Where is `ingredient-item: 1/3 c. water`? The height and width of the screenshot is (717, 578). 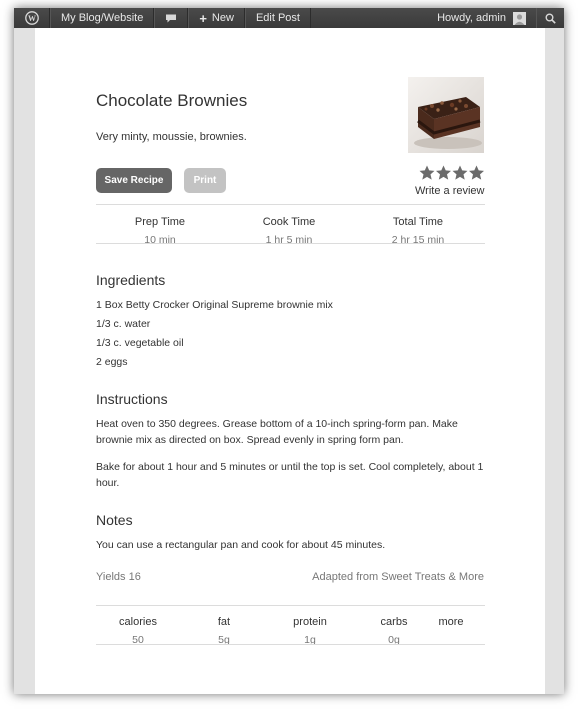 ingredient-item: 1/3 c. water is located at coordinates (123, 324).